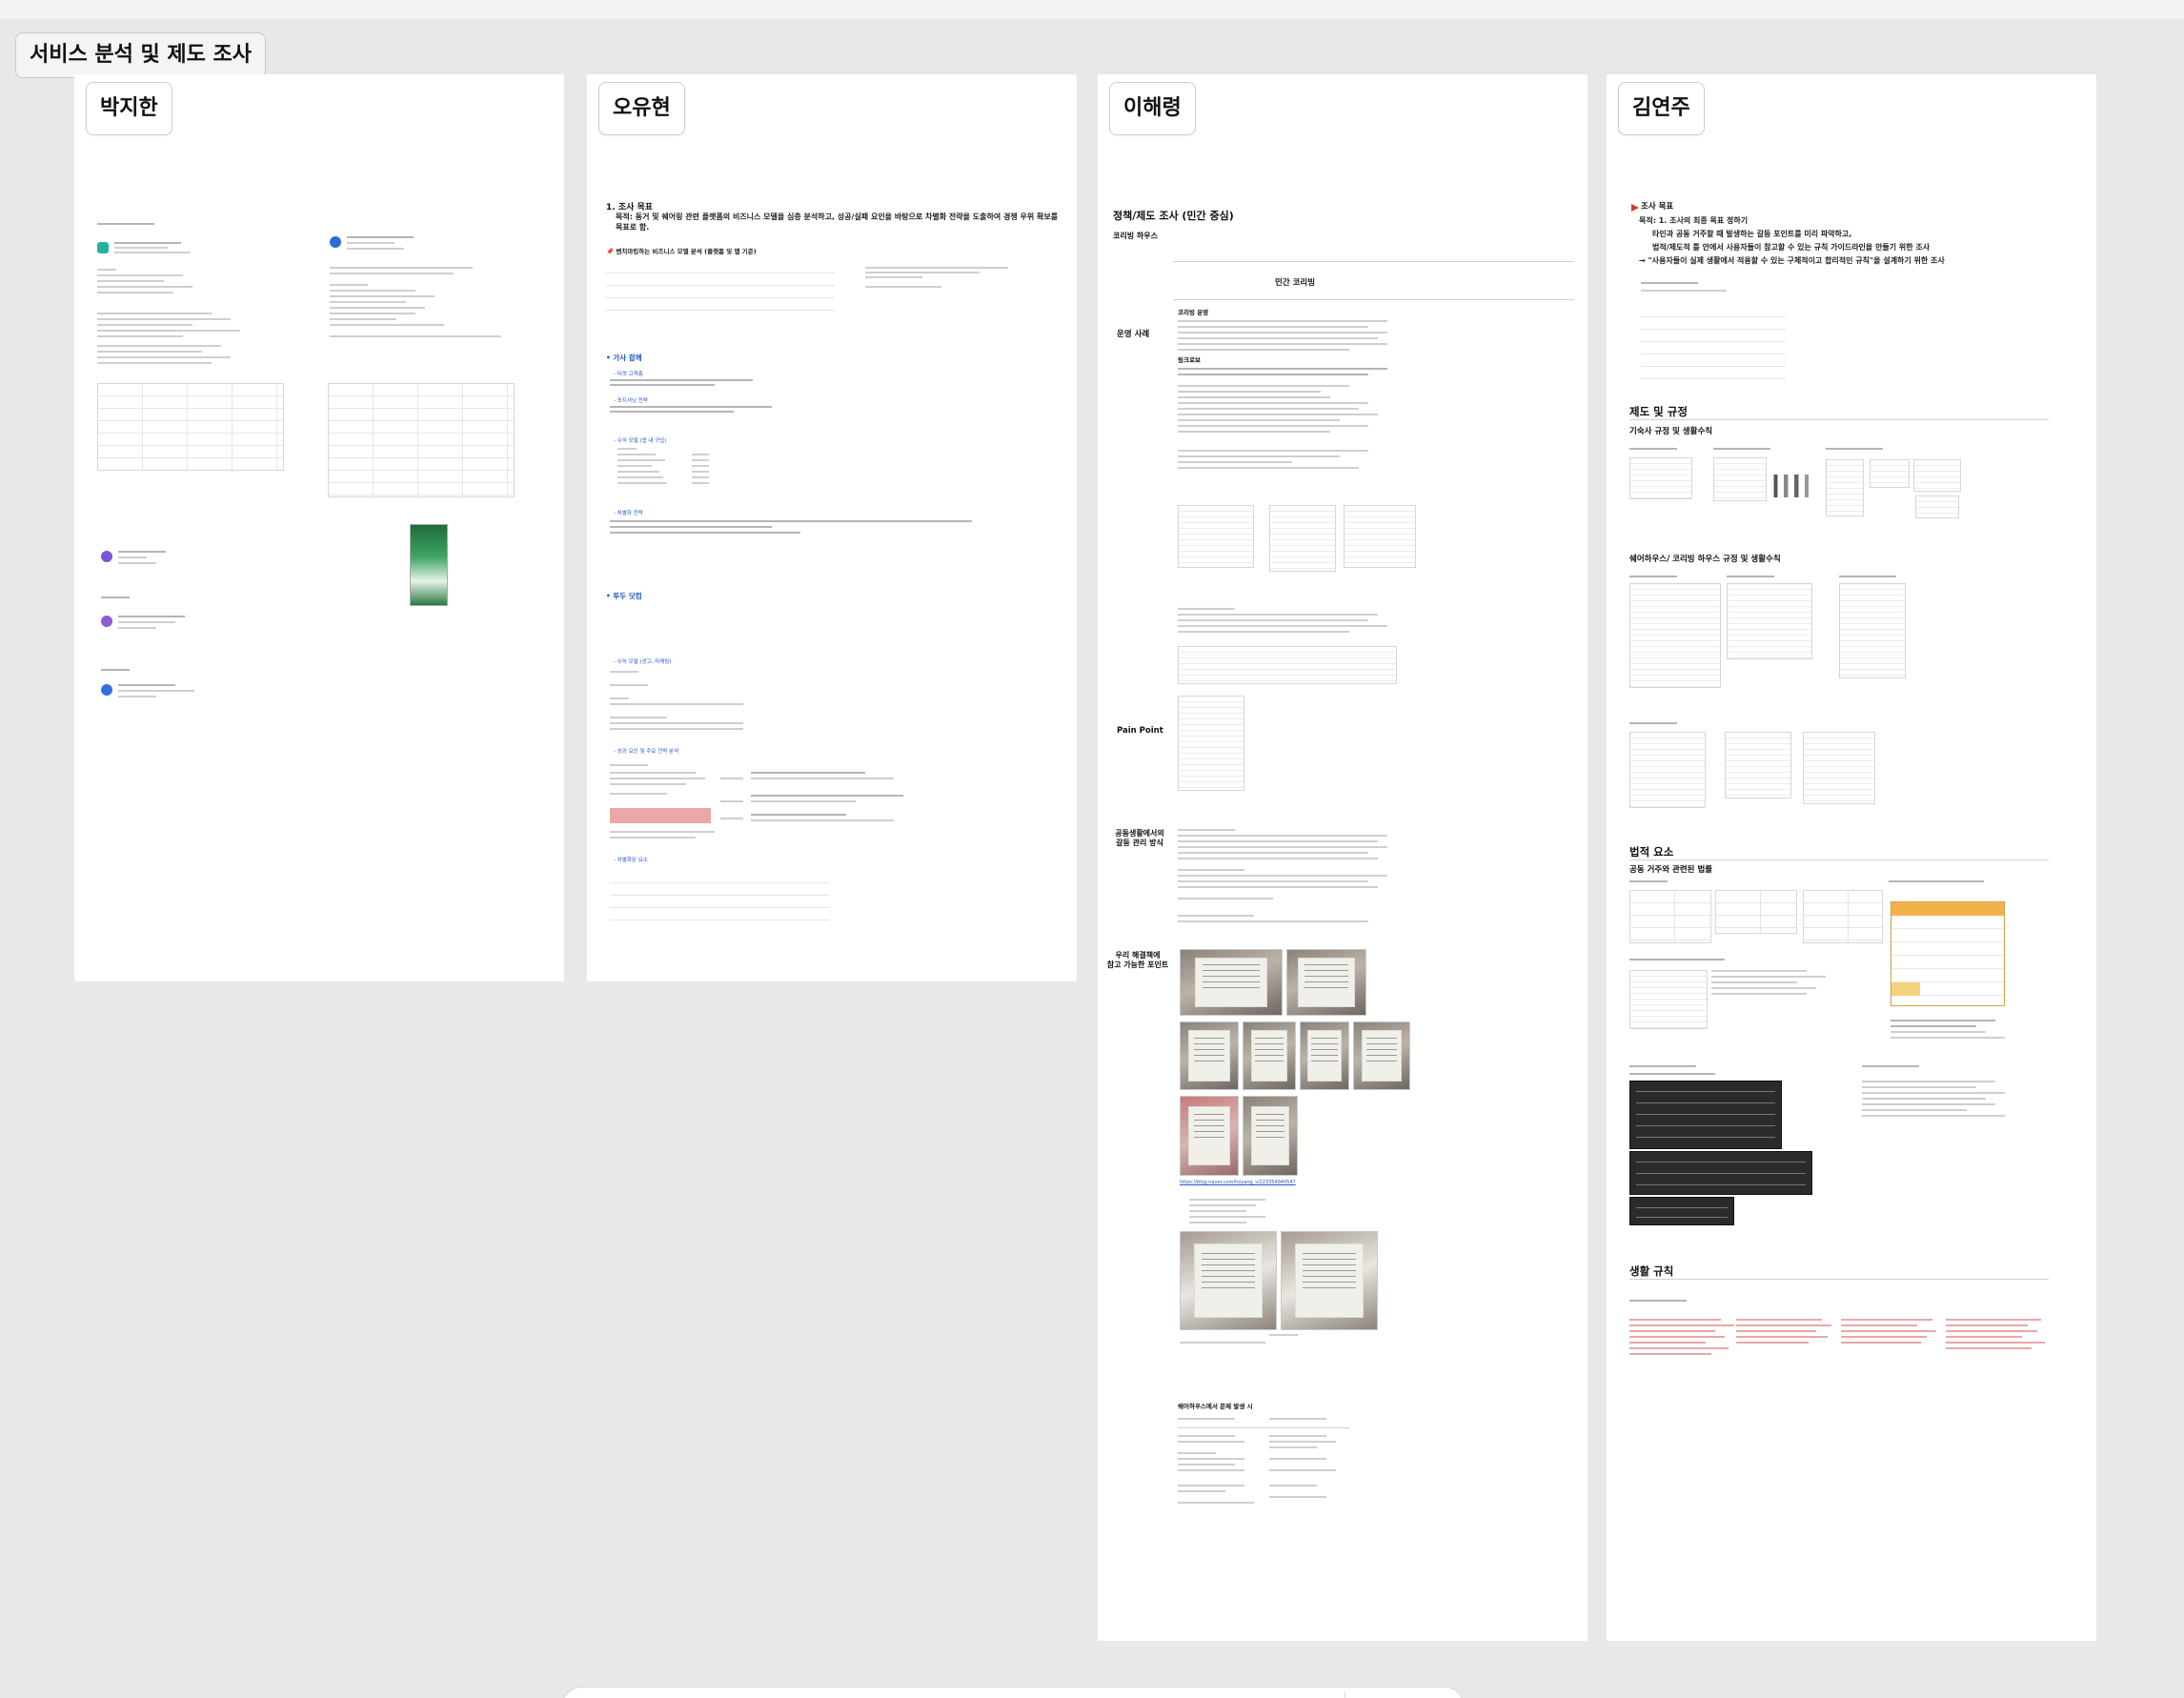 This screenshot has width=2184, height=1698. I want to click on flag-icon, so click(1635, 208).